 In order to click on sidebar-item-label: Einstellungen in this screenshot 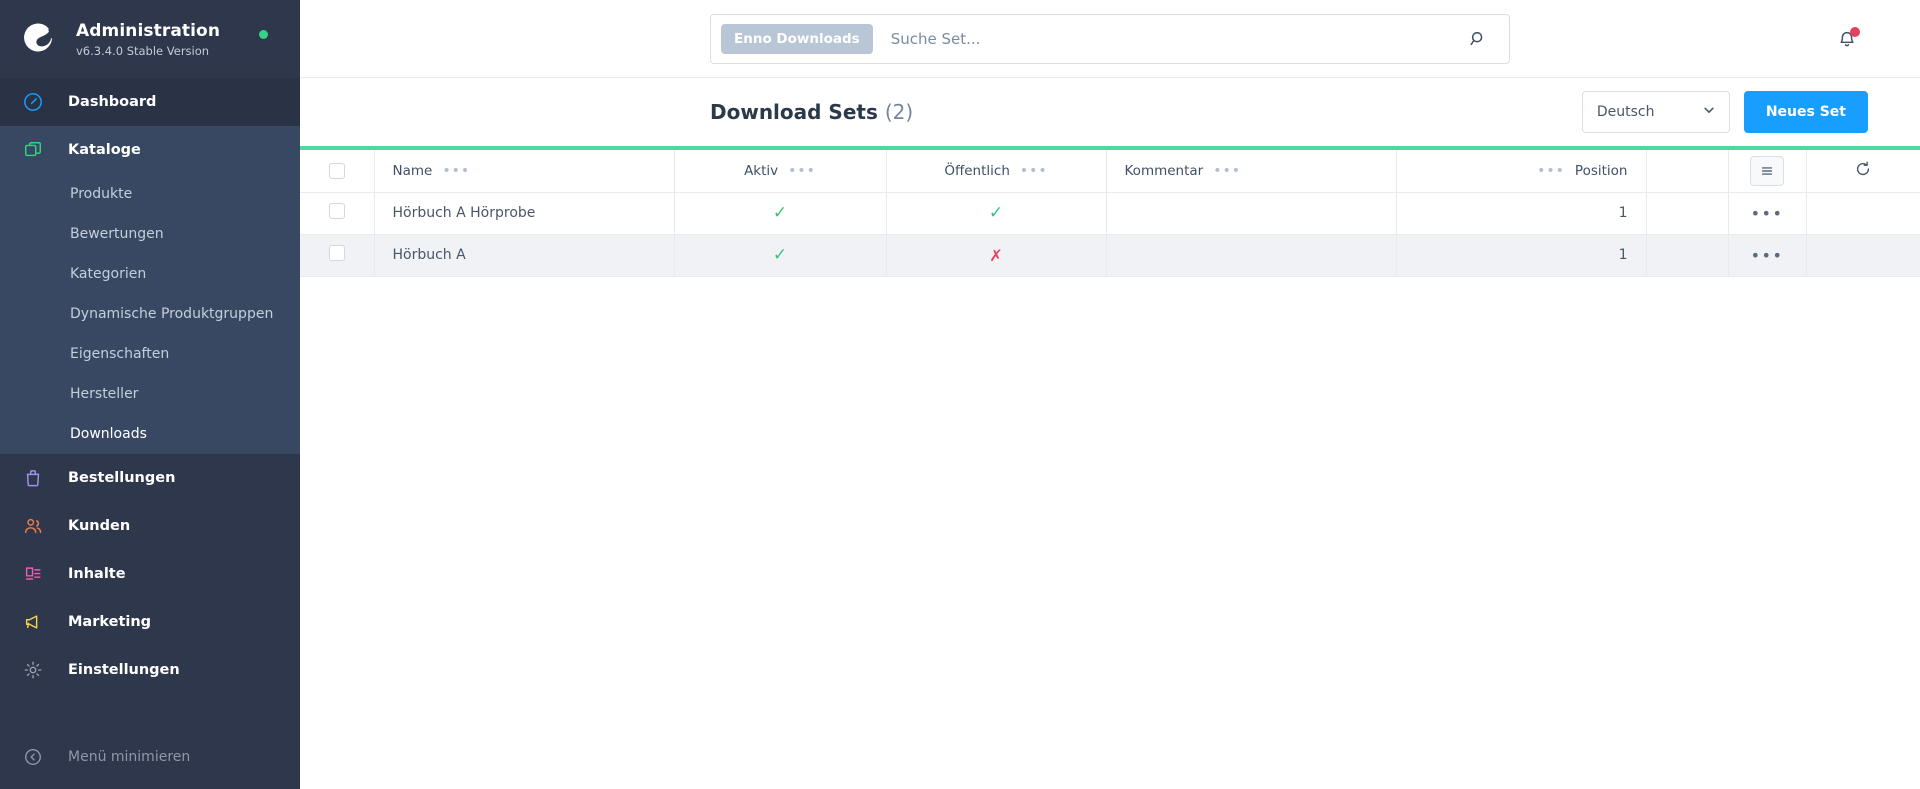, I will do `click(124, 670)`.